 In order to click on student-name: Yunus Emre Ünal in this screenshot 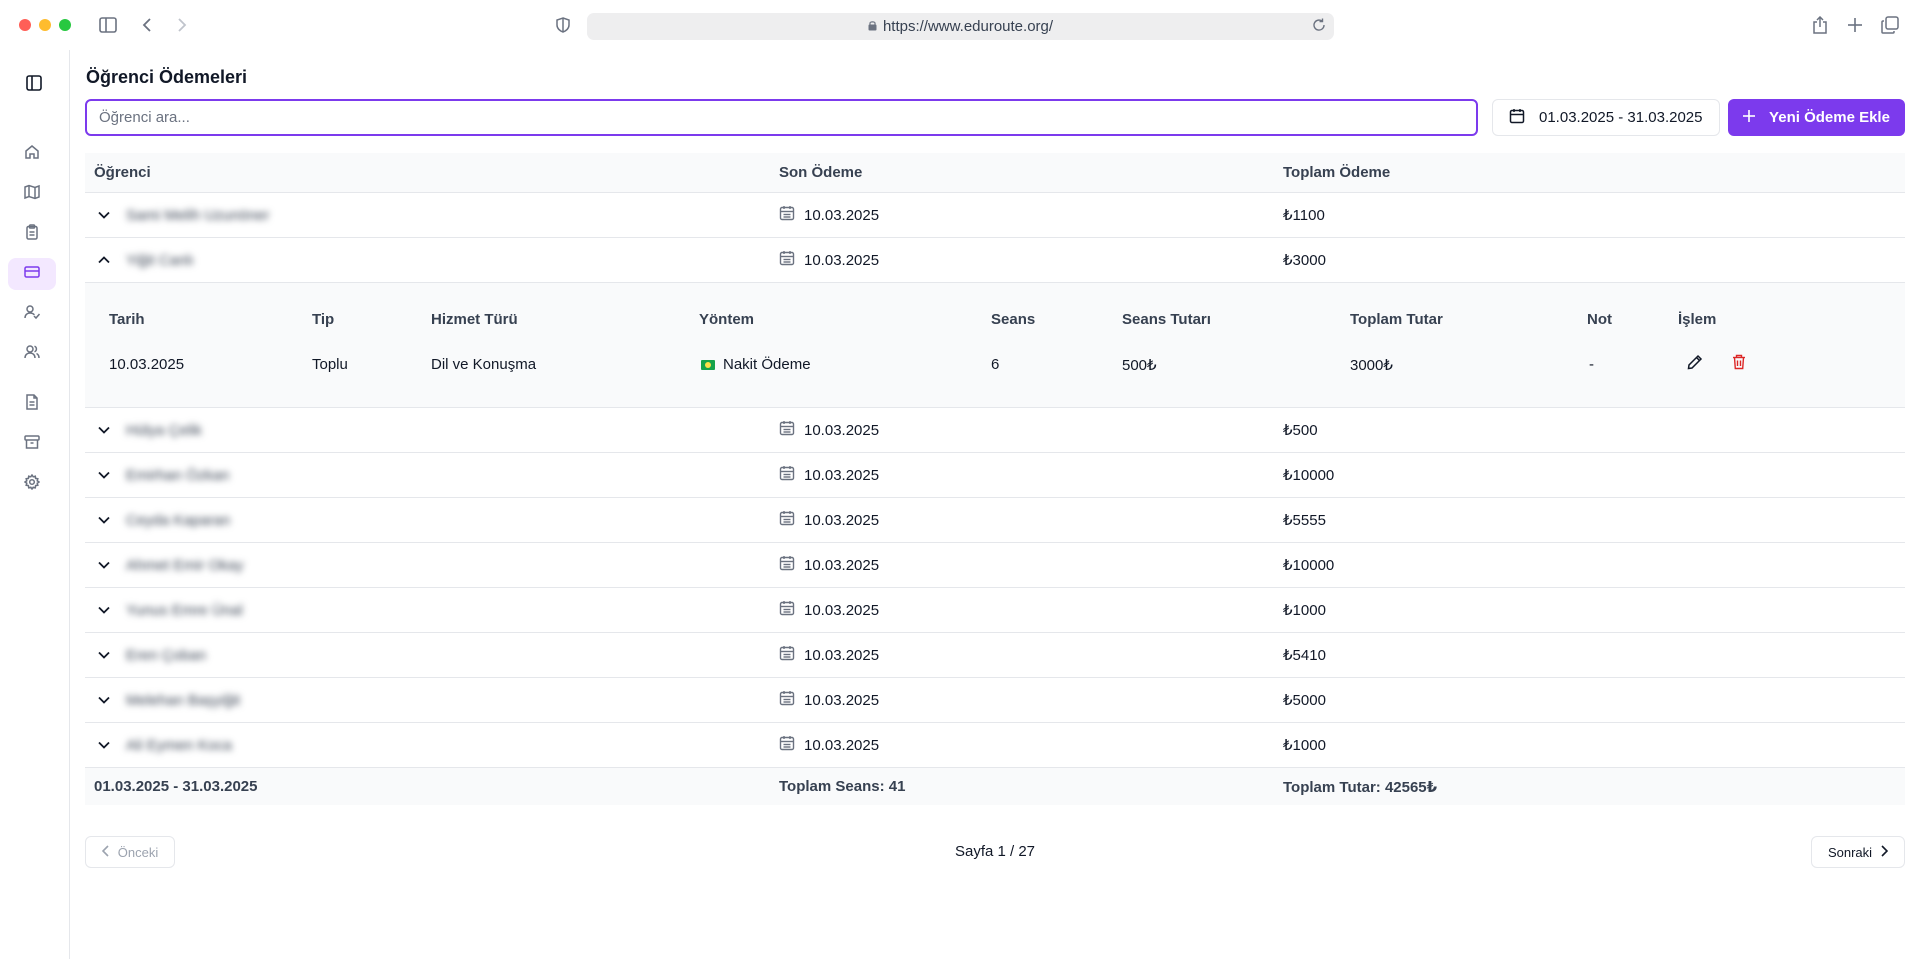, I will do `click(184, 610)`.